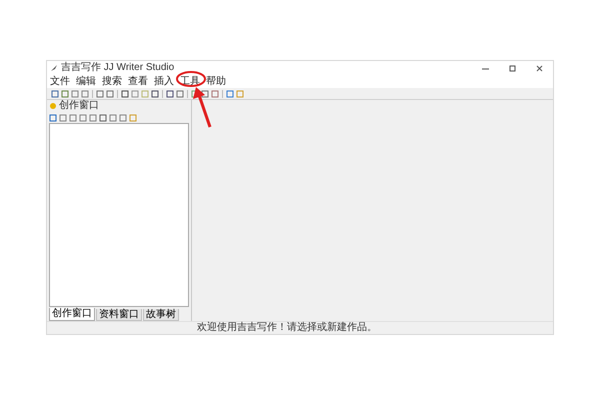  Describe the element at coordinates (53, 106) in the screenshot. I see `panel-icon` at that location.